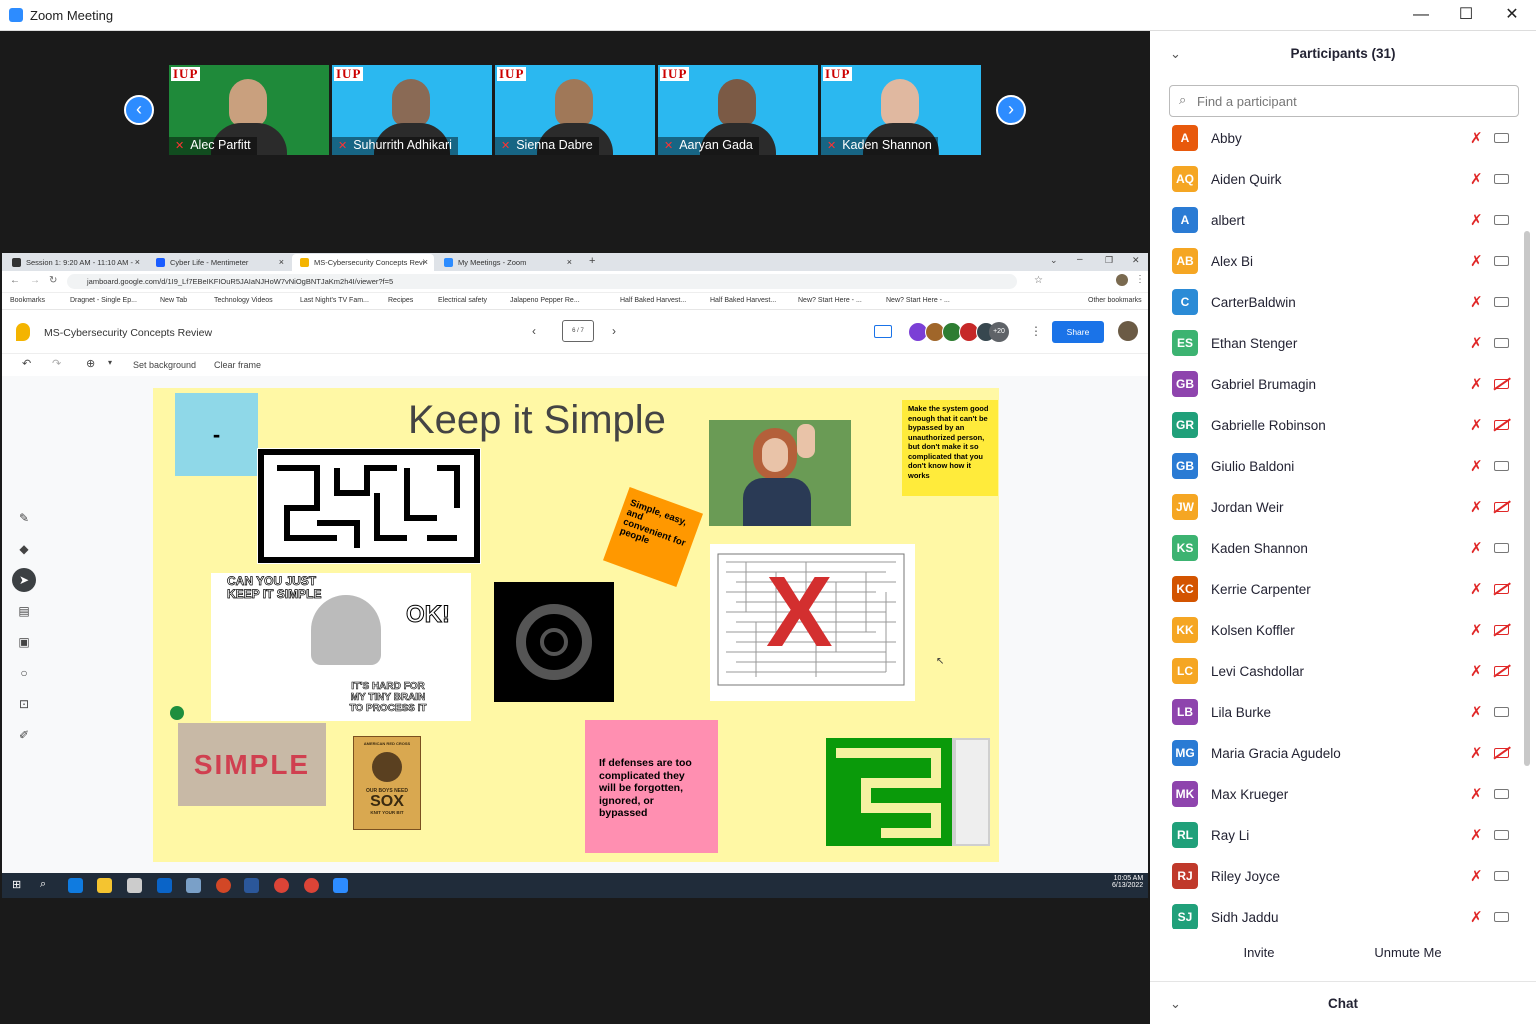  Describe the element at coordinates (369, 506) in the screenshot. I see `maze-image` at that location.